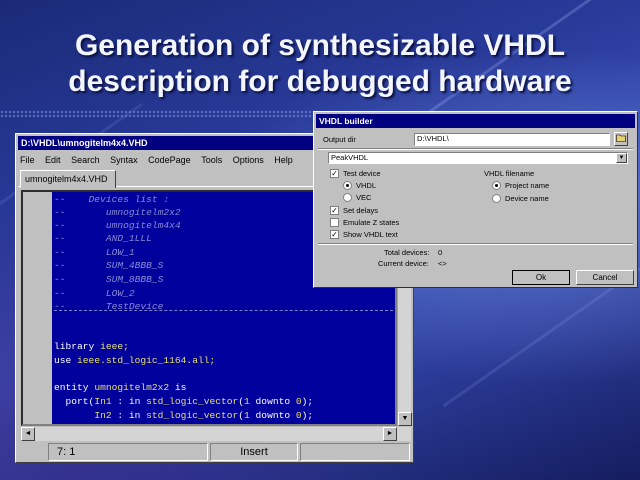  I want to click on menu-codepage: CodePage, so click(169, 160).